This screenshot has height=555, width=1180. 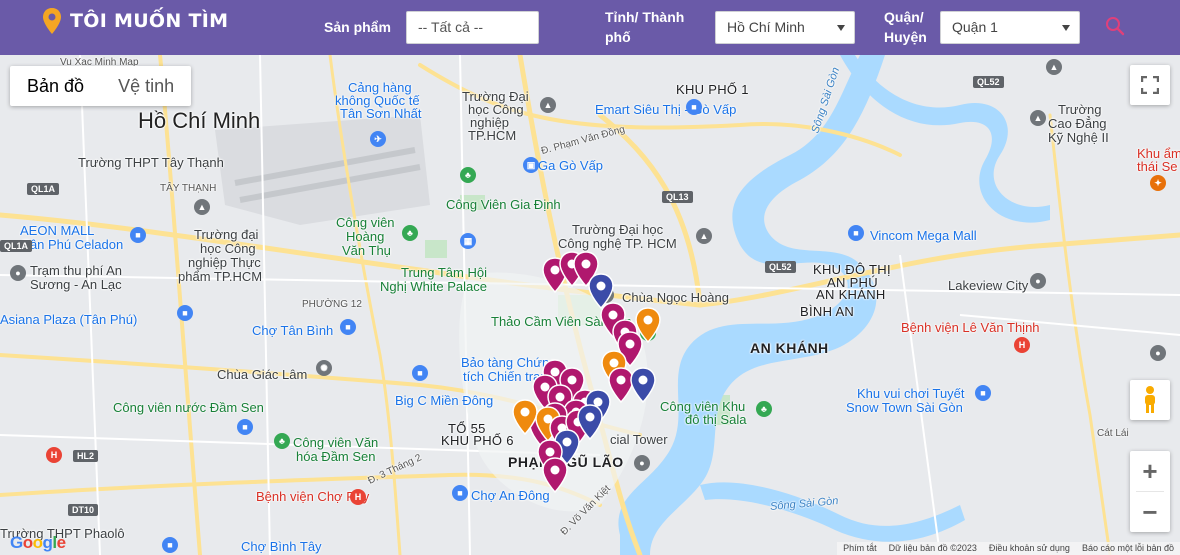 I want to click on map-label: Tân Sơn Nhất, so click(x=381, y=113).